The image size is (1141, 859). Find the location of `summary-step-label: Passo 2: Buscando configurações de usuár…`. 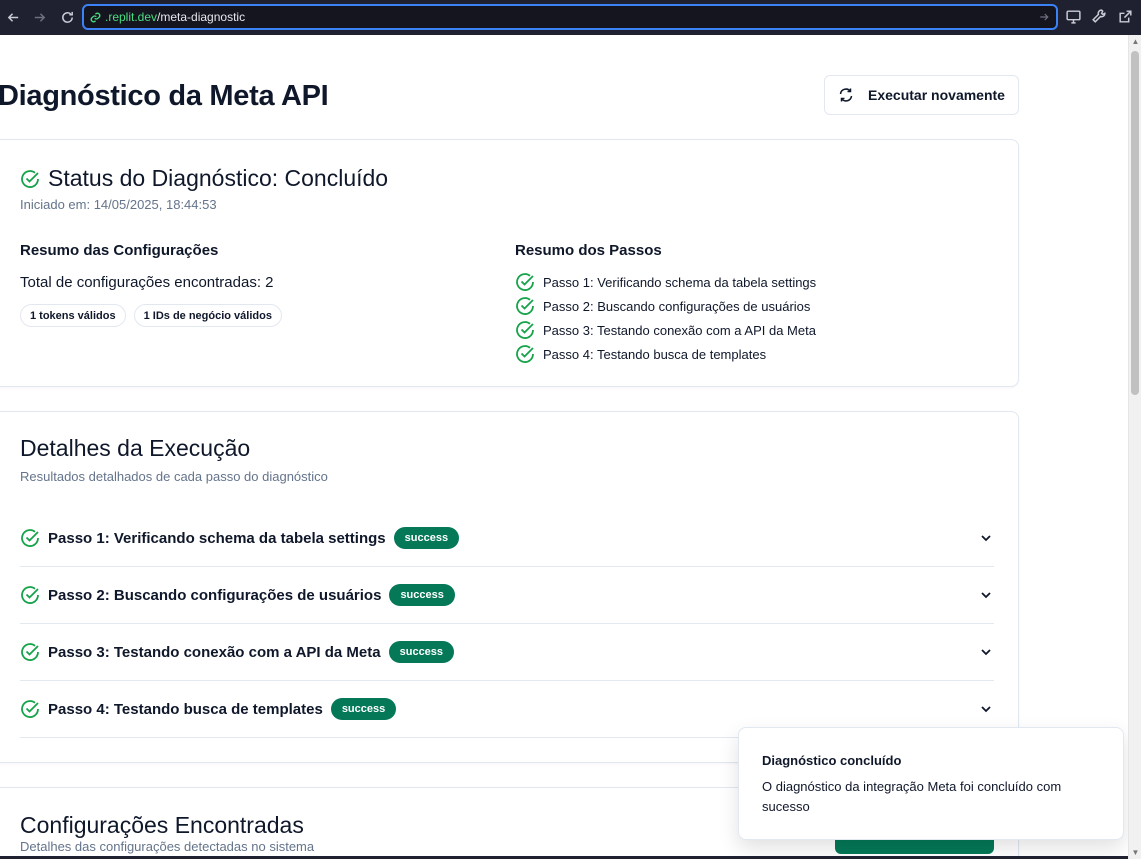

summary-step-label: Passo 2: Buscando configurações de usuár… is located at coordinates (677, 306).